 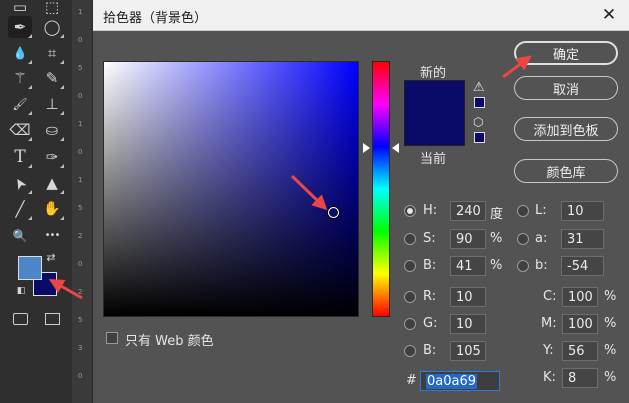 I want to click on hex-field: 0a0a69, so click(x=460, y=381).